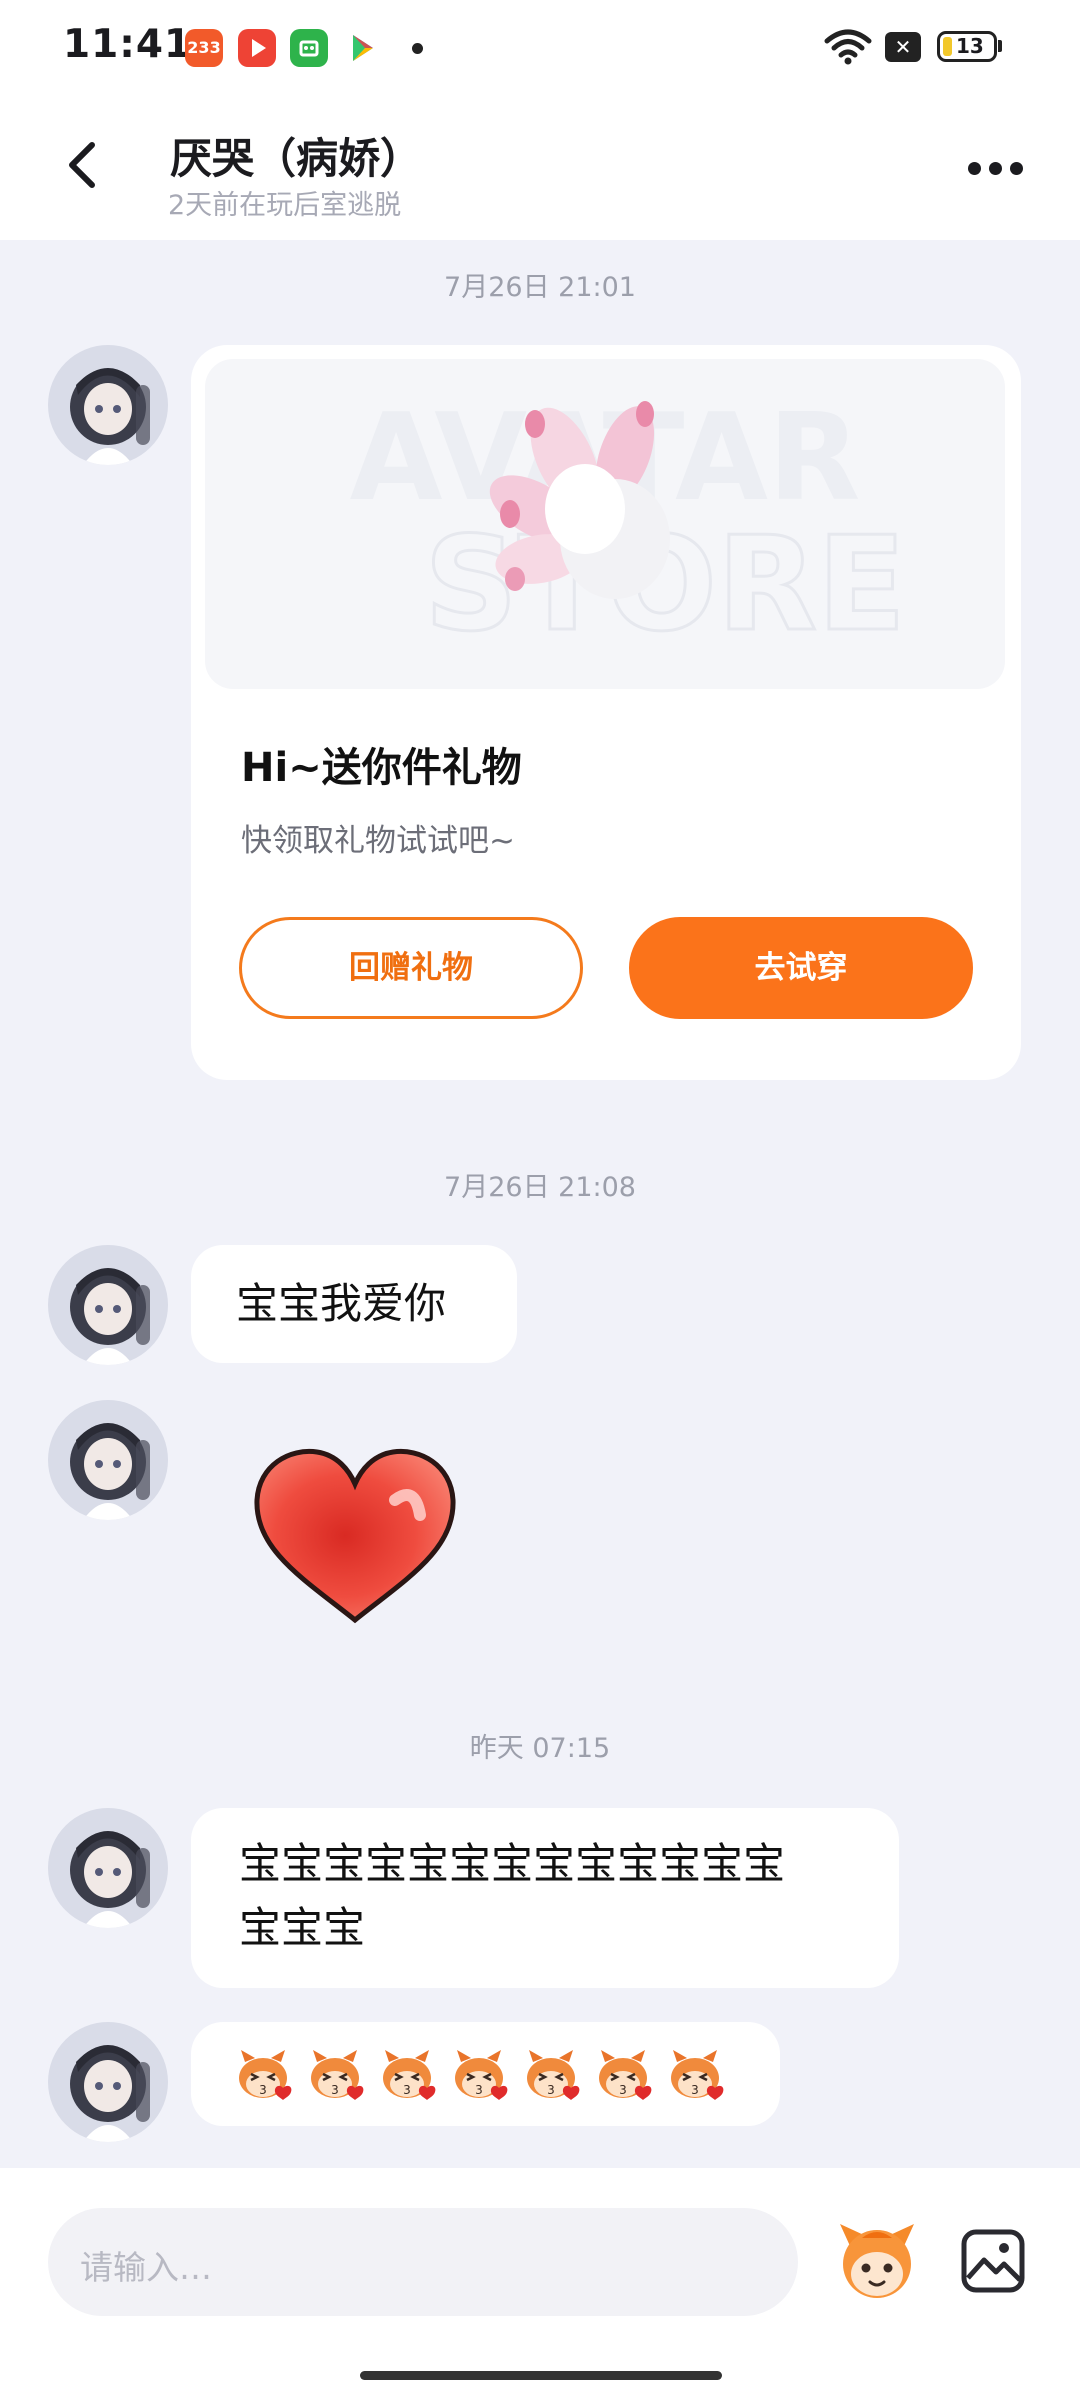  I want to click on emoji-sticker-row: 3 3 3 3 3 3 3, so click(487, 2078).